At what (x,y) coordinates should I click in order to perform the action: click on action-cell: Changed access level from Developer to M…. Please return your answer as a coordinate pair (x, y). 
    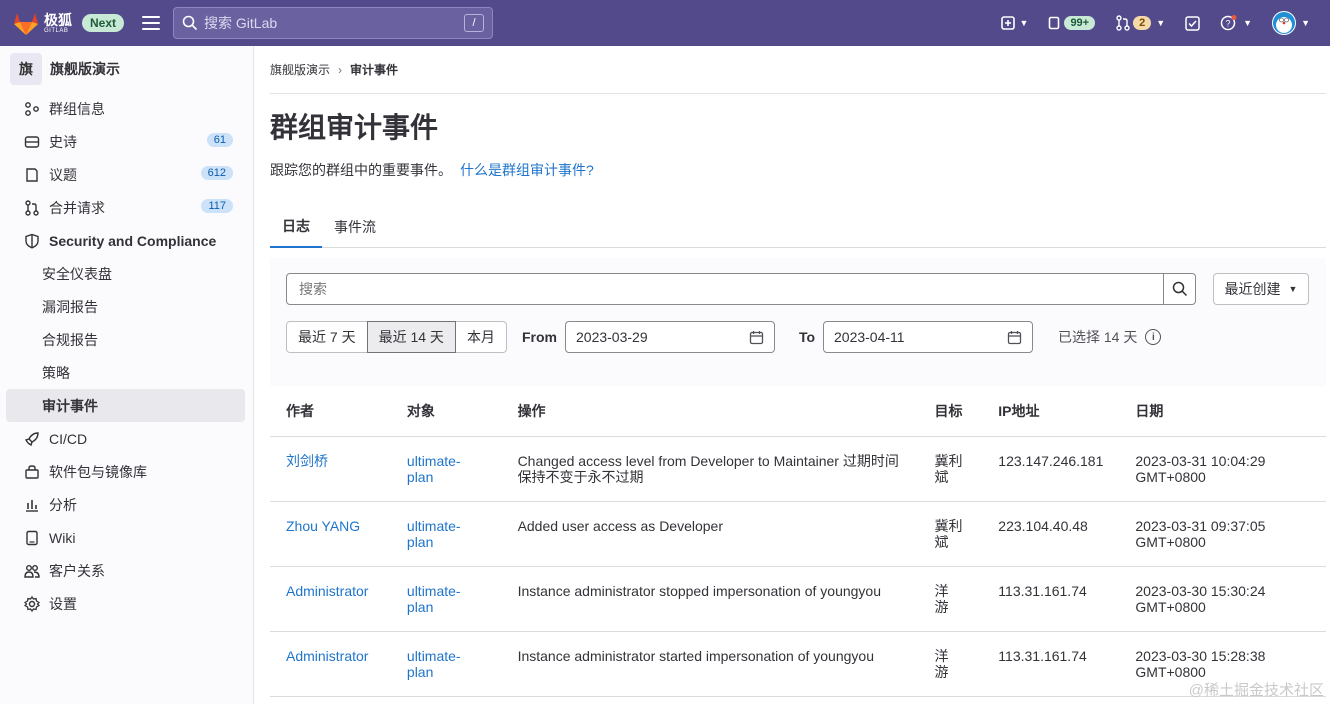
    Looking at the image, I should click on (710, 469).